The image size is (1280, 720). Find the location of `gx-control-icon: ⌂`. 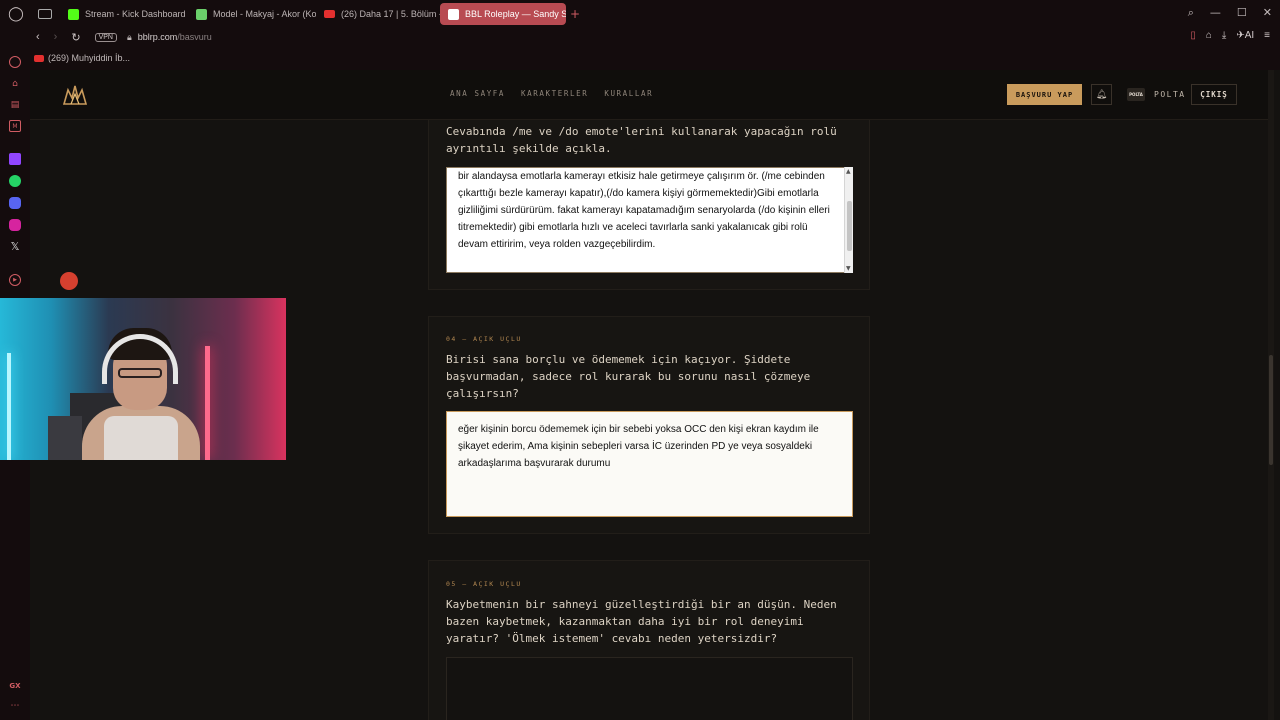

gx-control-icon: ⌂ is located at coordinates (15, 84).